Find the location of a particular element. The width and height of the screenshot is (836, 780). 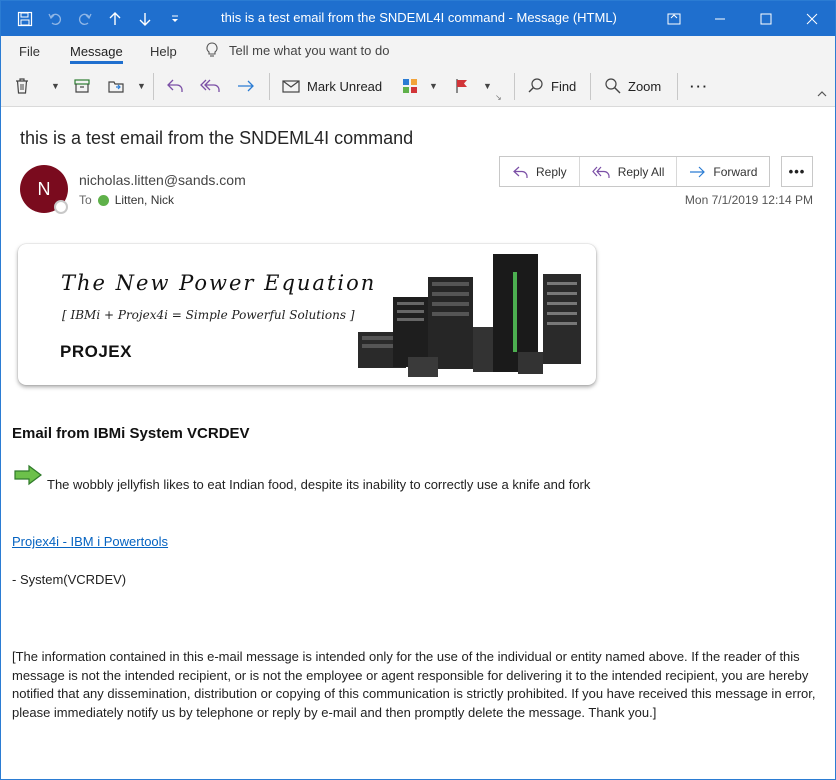

zoom-icon is located at coordinates (613, 86).